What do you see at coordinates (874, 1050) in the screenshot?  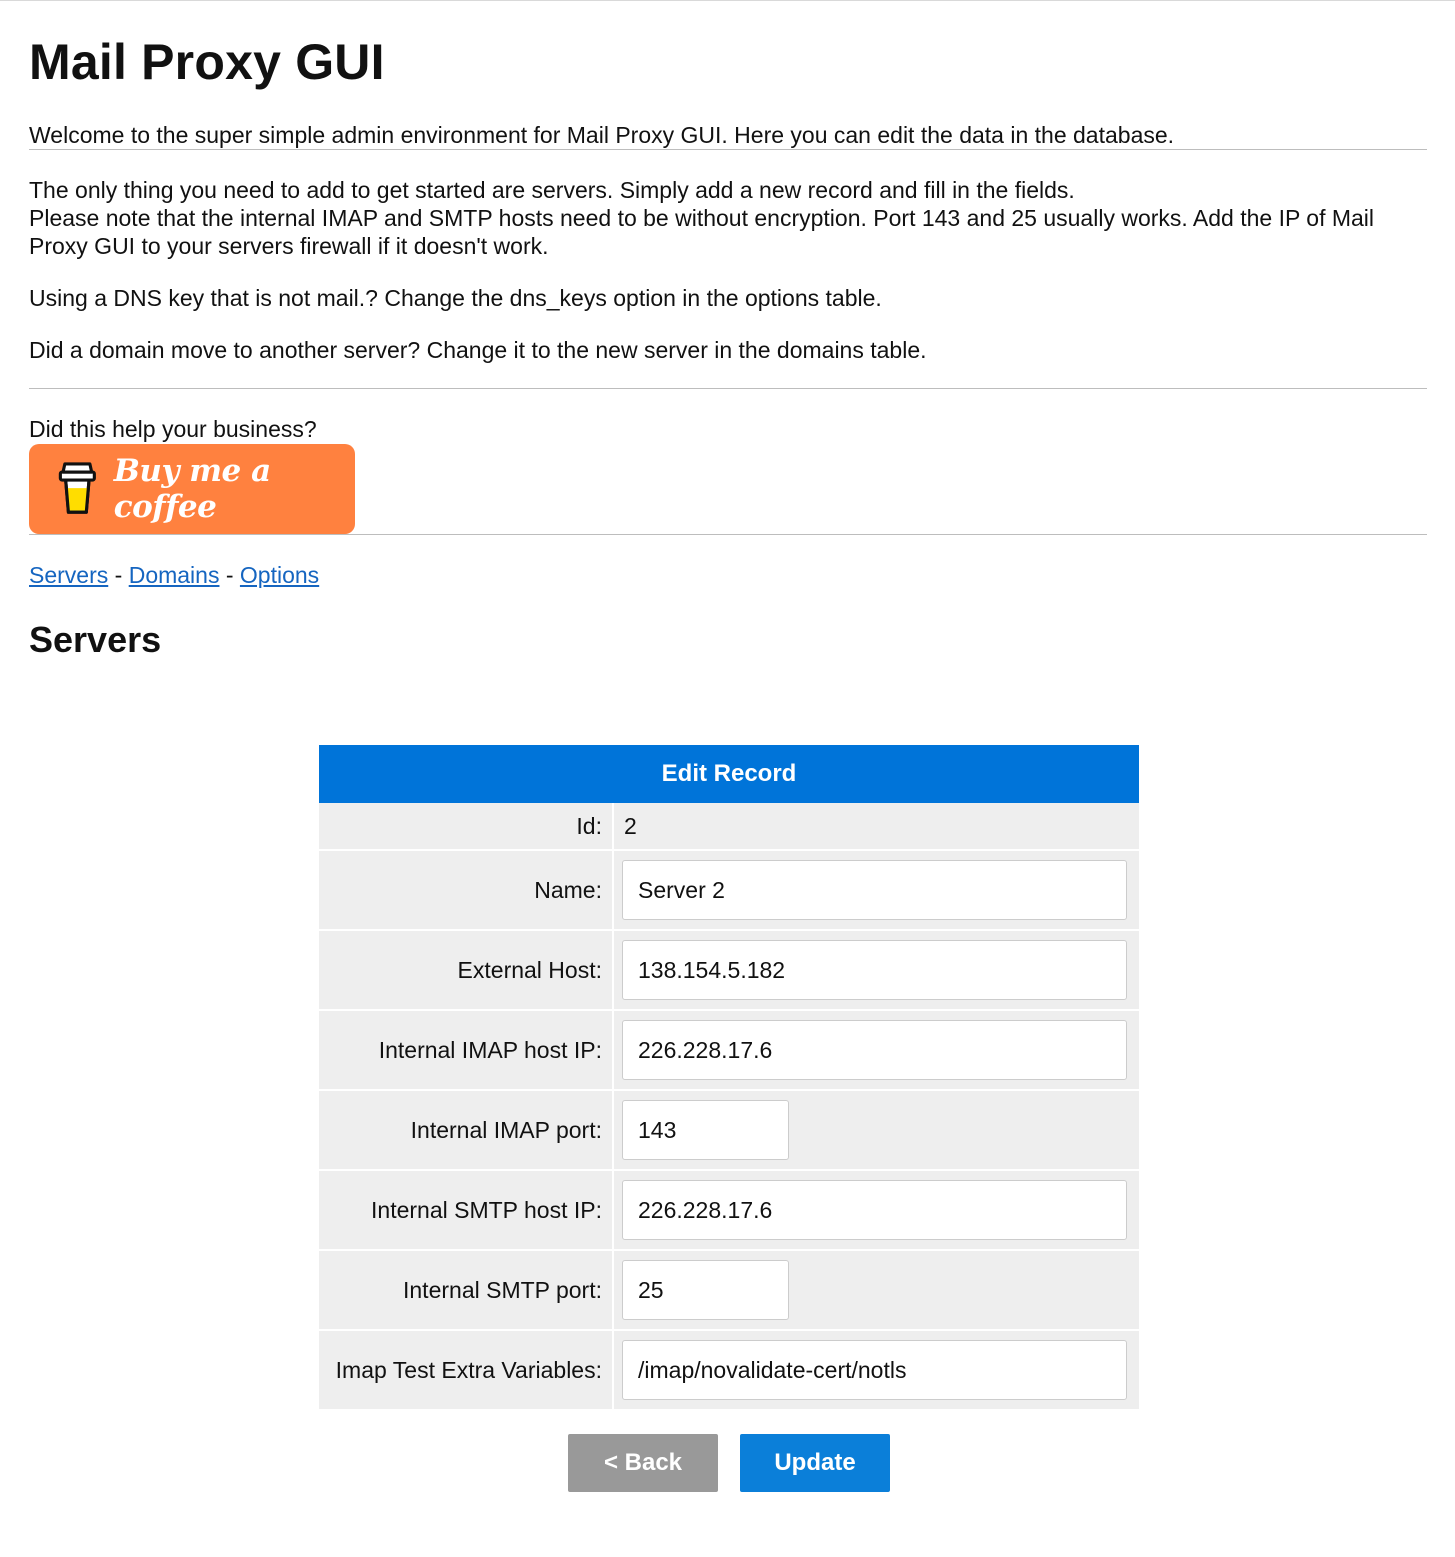 I see `imap-host-input` at bounding box center [874, 1050].